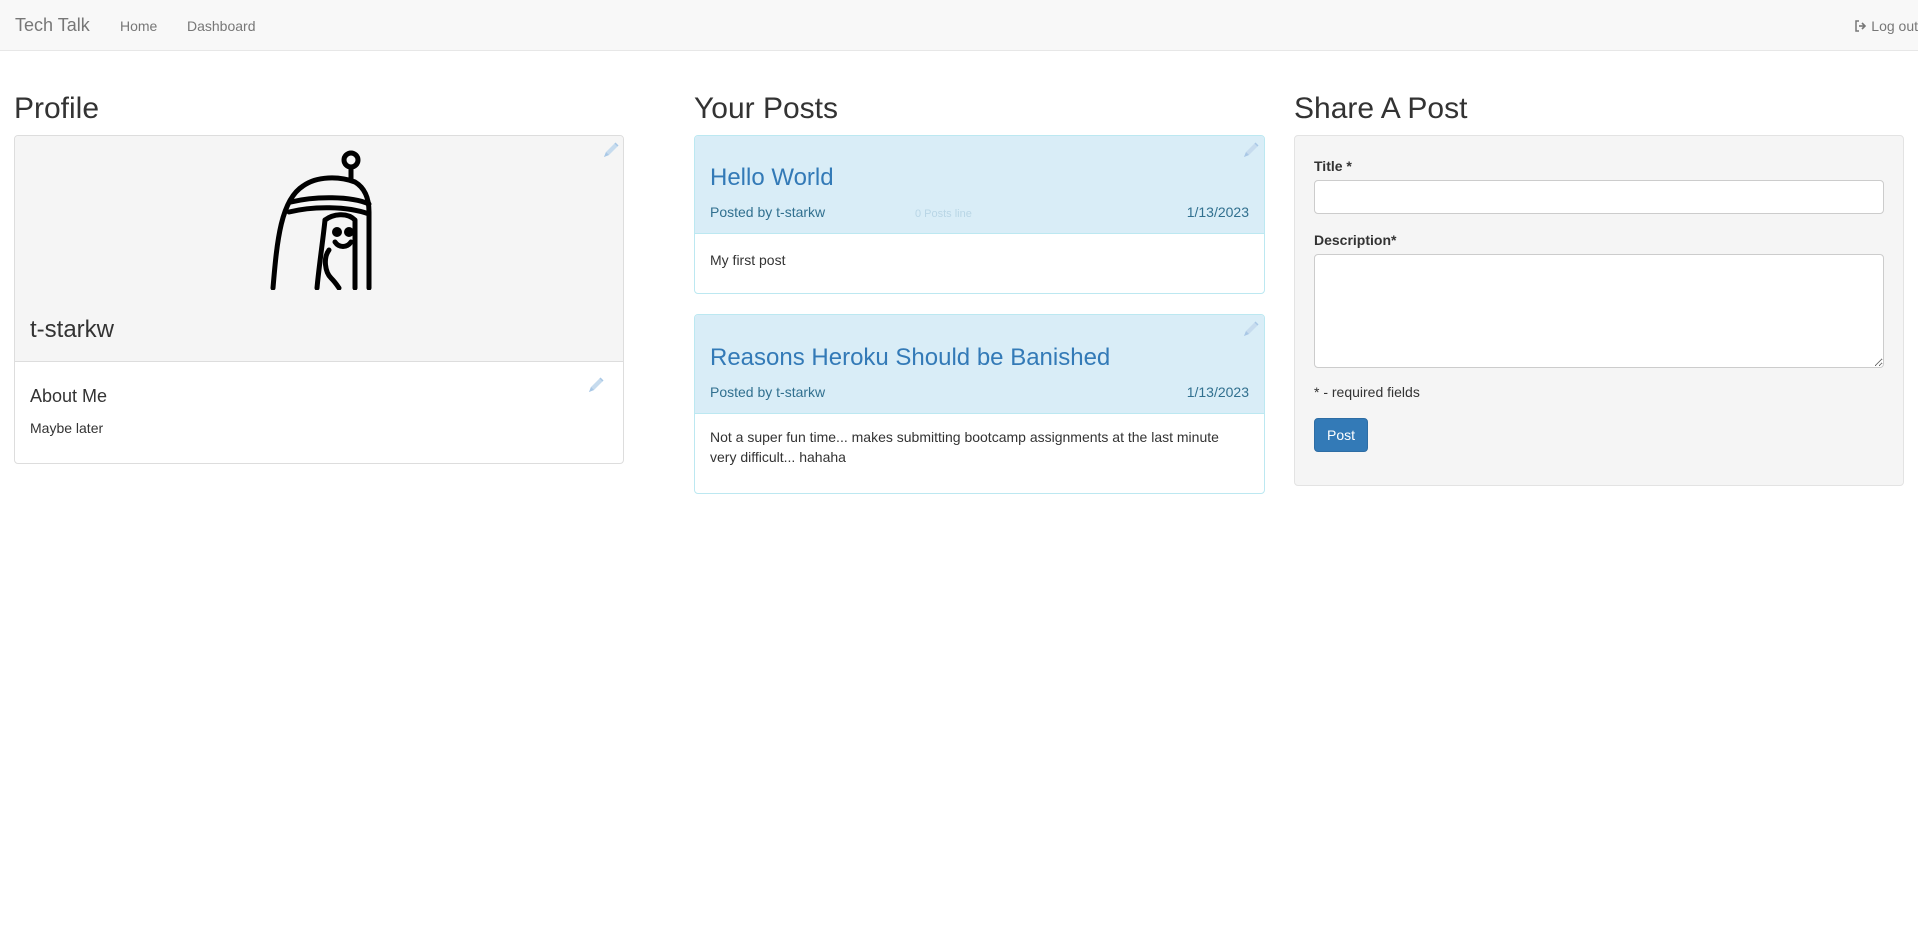 This screenshot has height=946, width=1918. What do you see at coordinates (1367, 392) in the screenshot?
I see `required-fields-note: * - required fields` at bounding box center [1367, 392].